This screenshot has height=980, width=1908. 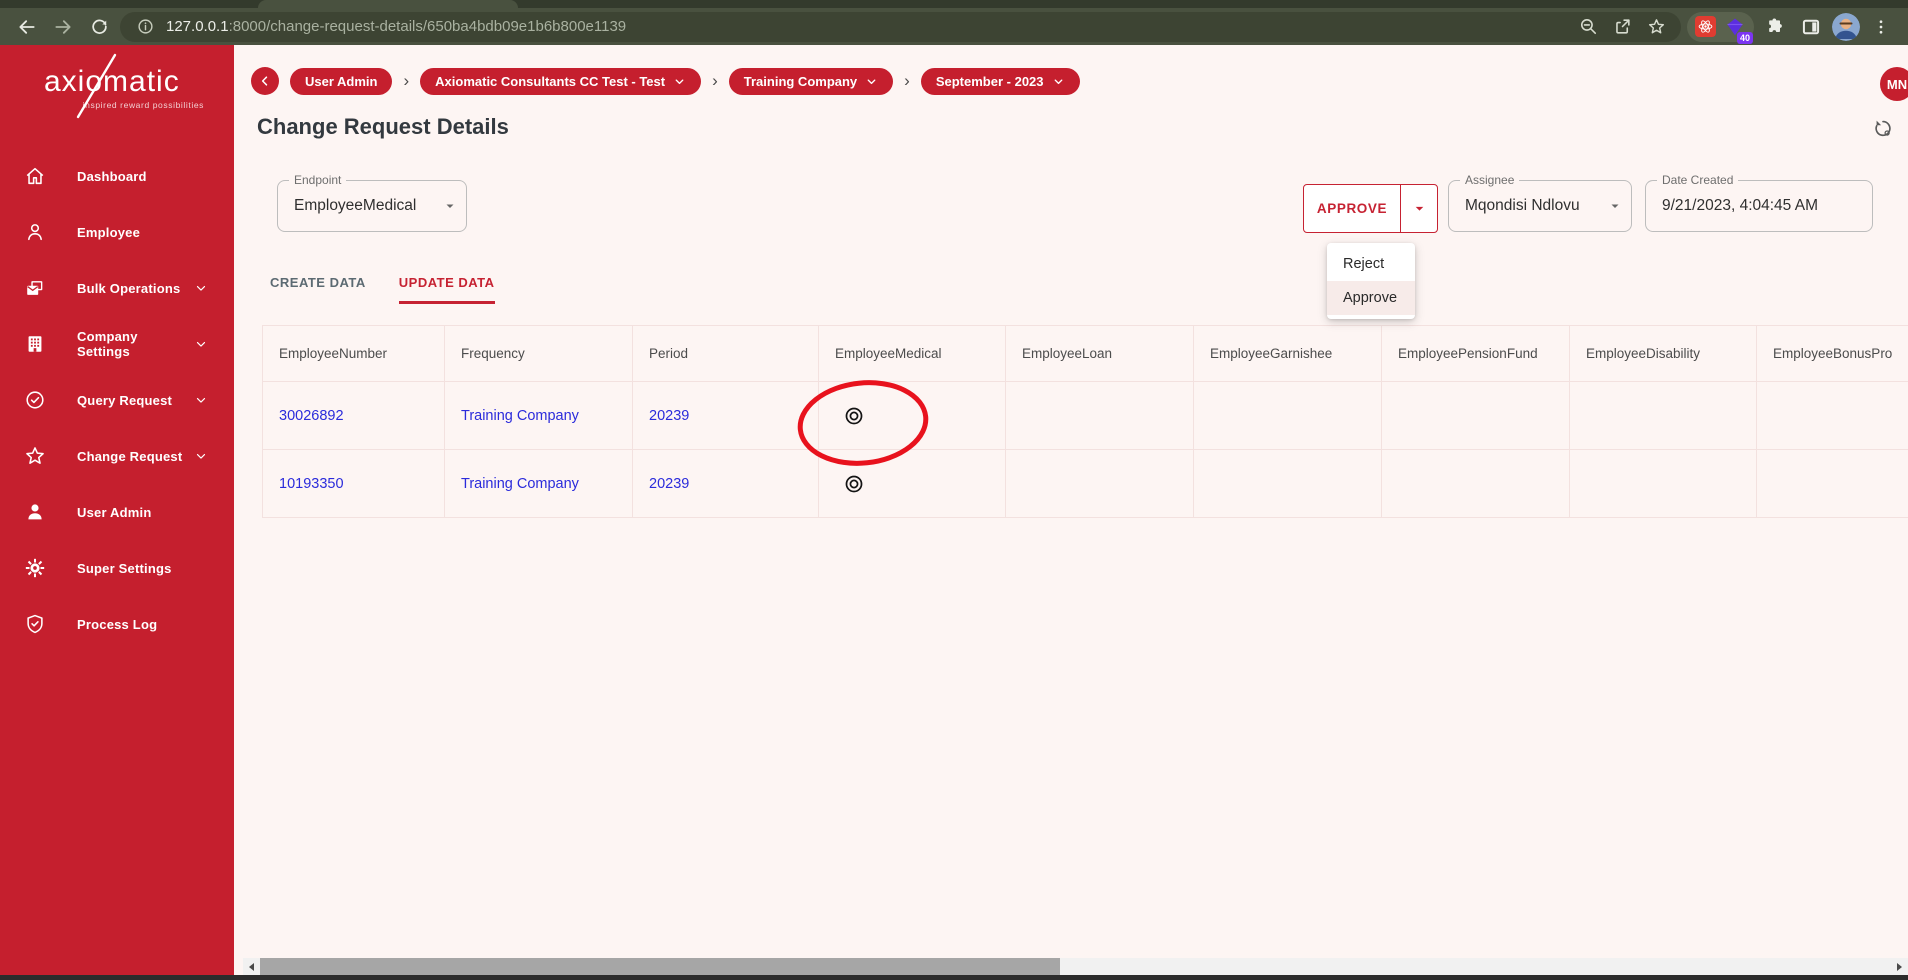 What do you see at coordinates (341, 81) in the screenshot?
I see `breadcrumb-chip-user-admin: User Admin` at bounding box center [341, 81].